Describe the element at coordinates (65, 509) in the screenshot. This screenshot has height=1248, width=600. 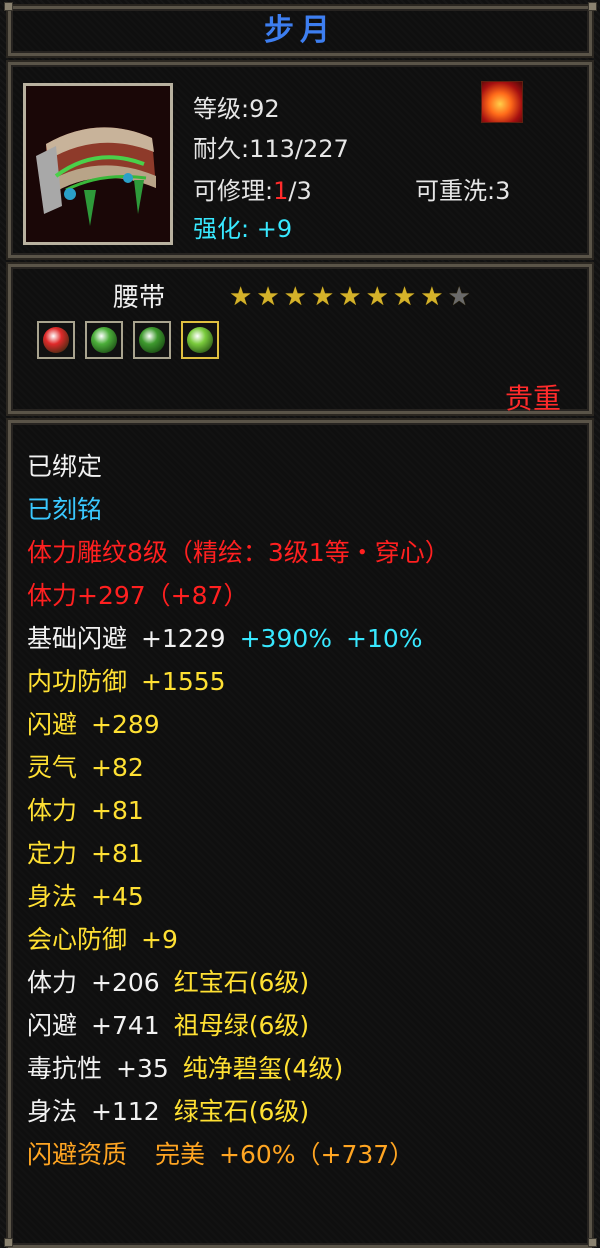
I see `engraved-status: 已刻铭` at that location.